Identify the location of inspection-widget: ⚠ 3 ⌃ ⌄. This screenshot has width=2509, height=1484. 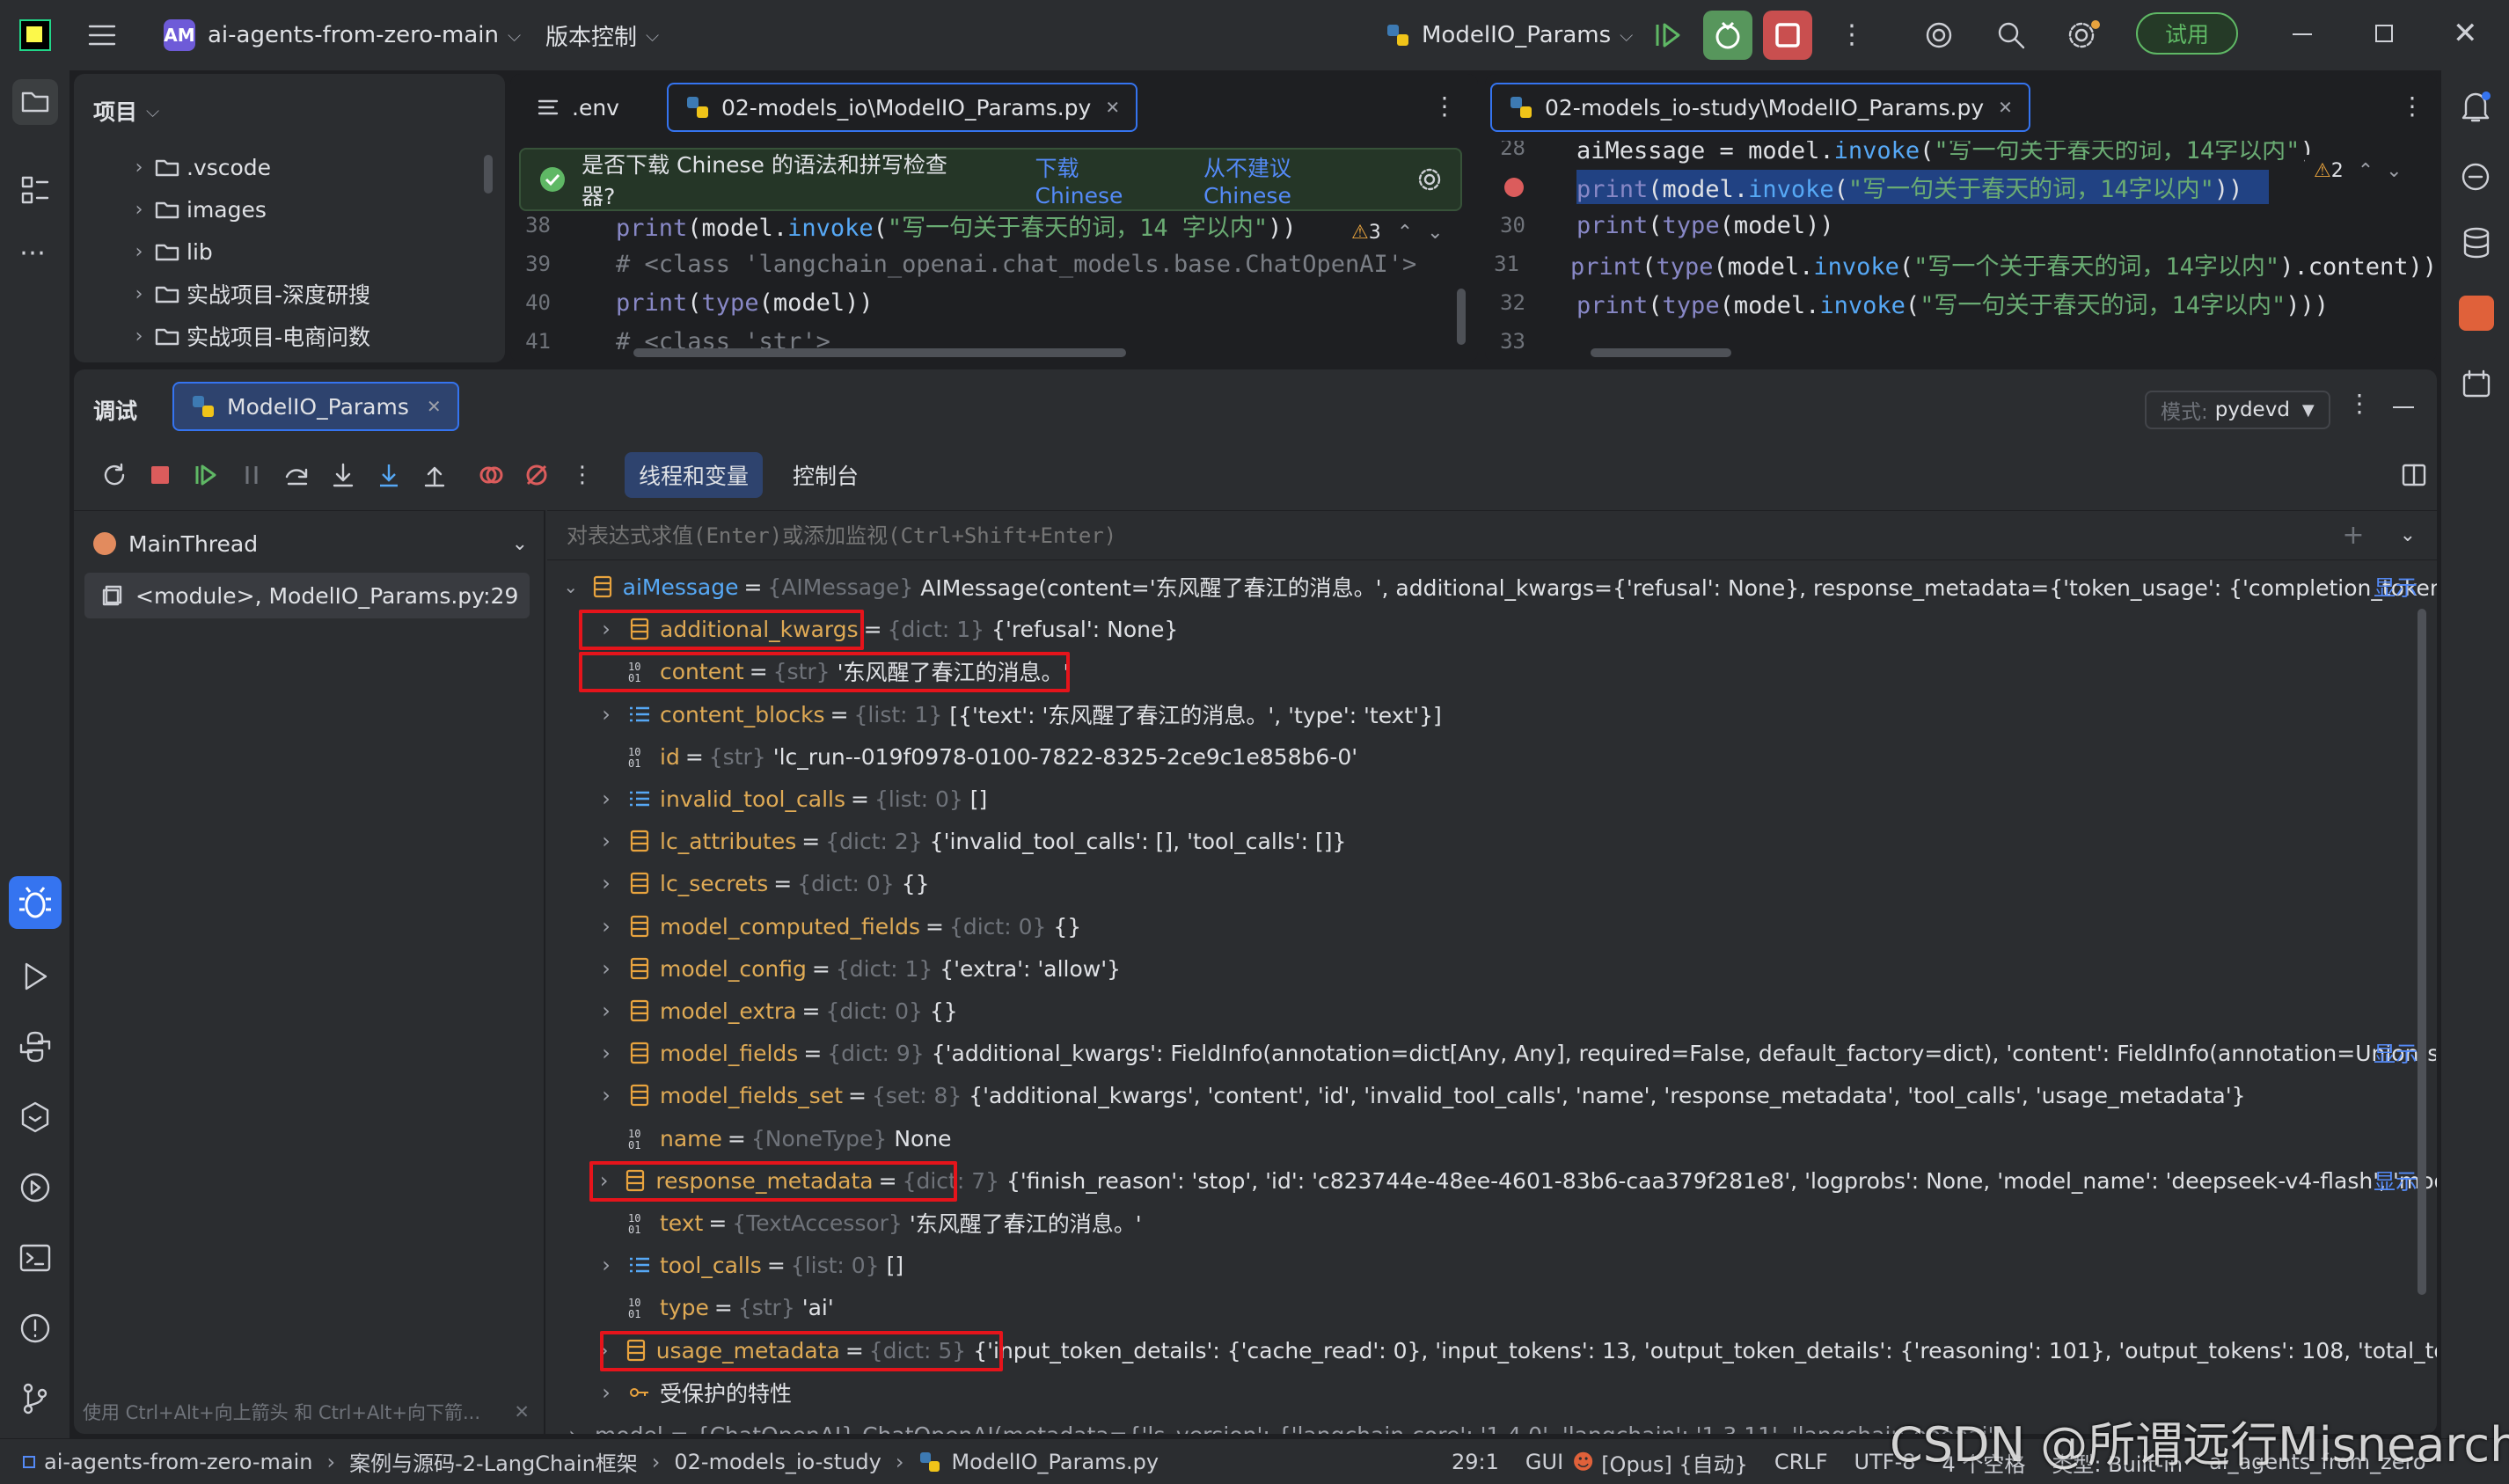
(1397, 233).